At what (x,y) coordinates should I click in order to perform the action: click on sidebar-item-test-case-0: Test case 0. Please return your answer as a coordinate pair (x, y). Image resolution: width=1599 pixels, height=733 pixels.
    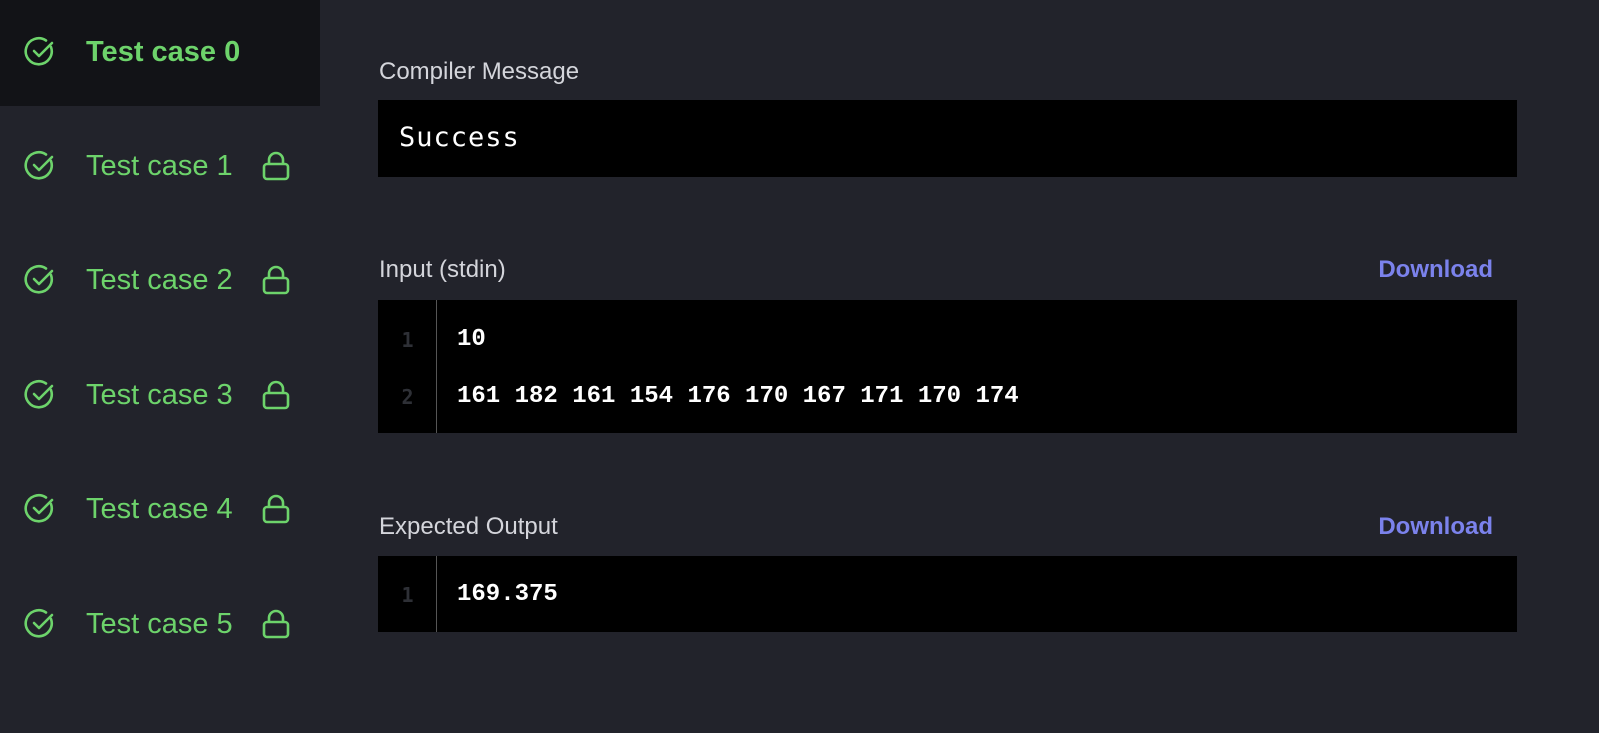
    Looking at the image, I should click on (160, 53).